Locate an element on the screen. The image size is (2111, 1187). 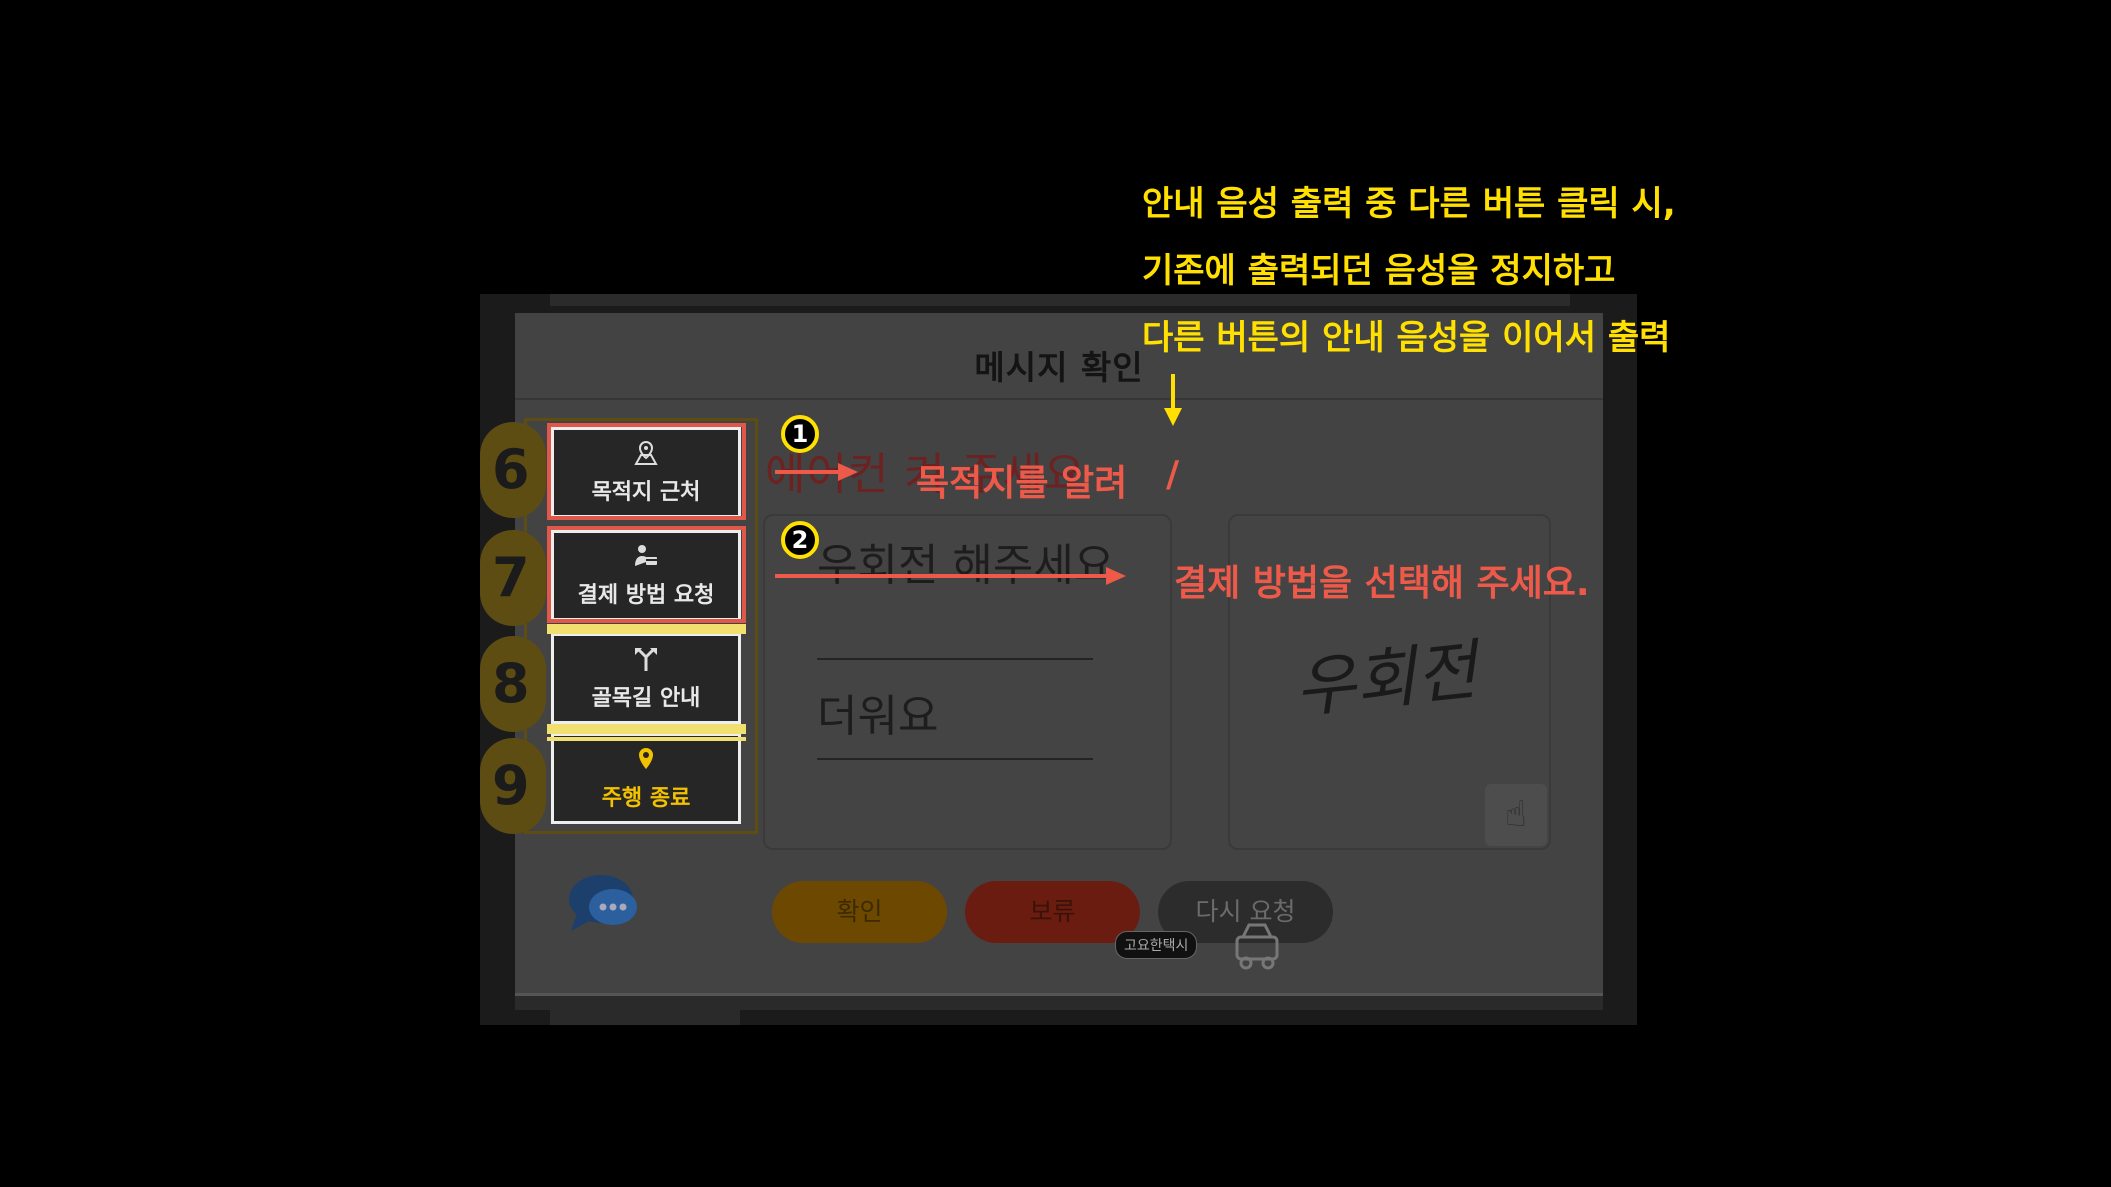
step1-annotation: 목적지를 알려 is located at coordinates (1022, 483).